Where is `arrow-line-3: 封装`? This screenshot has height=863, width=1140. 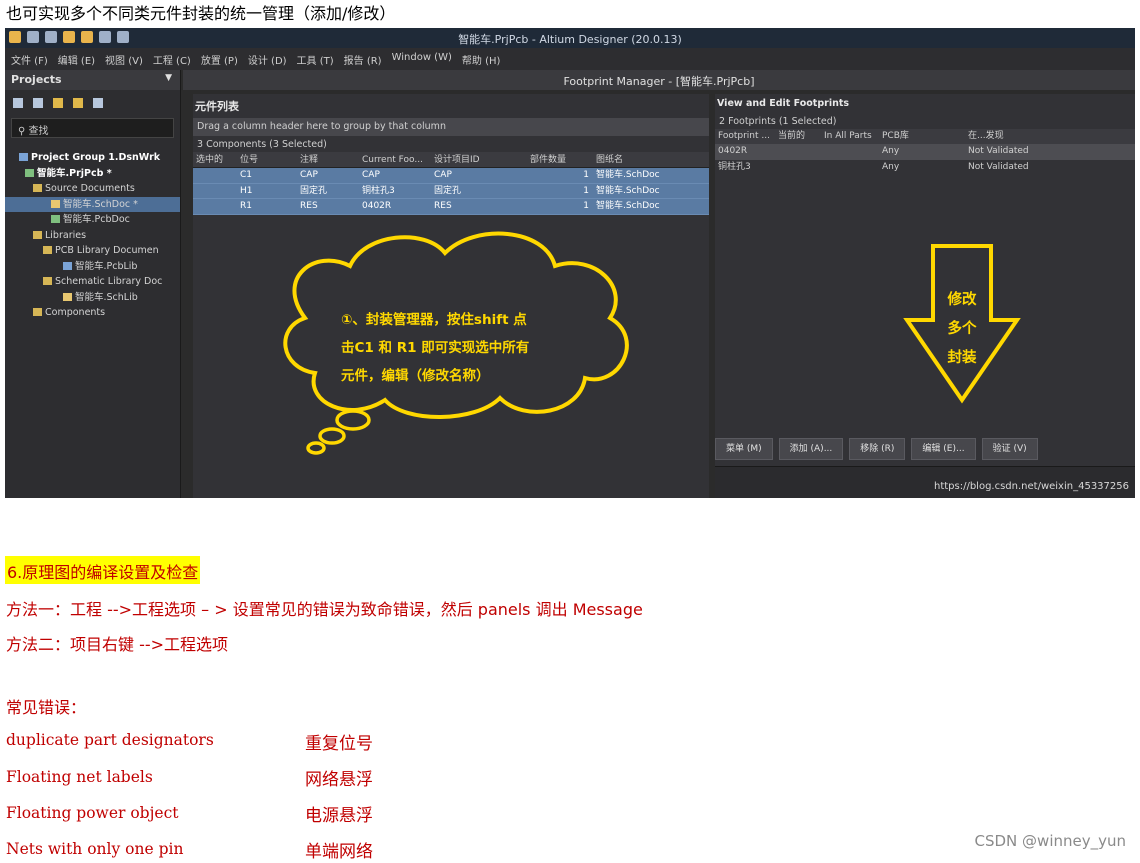
arrow-line-3: 封装 is located at coordinates (962, 358).